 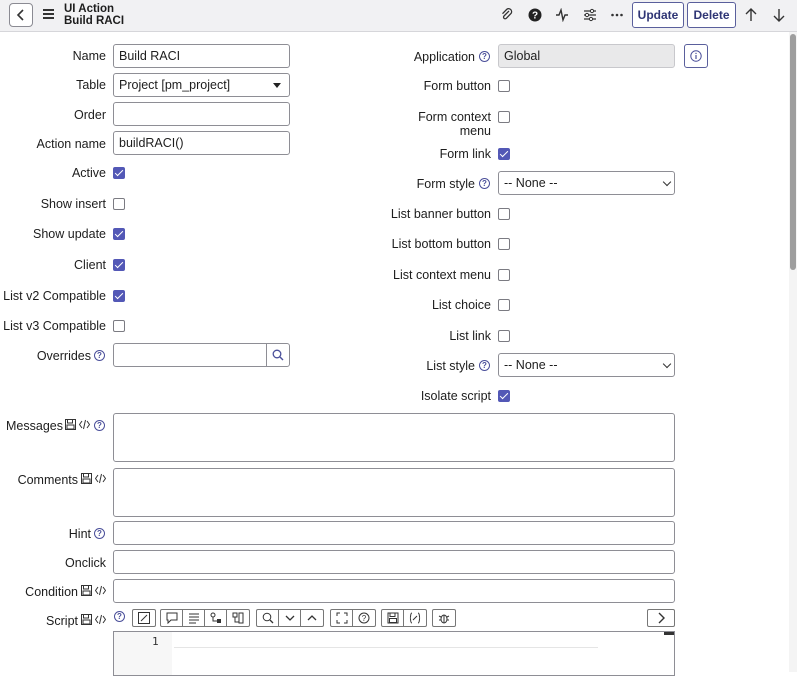 What do you see at coordinates (48, 14) in the screenshot?
I see `menu-icon` at bounding box center [48, 14].